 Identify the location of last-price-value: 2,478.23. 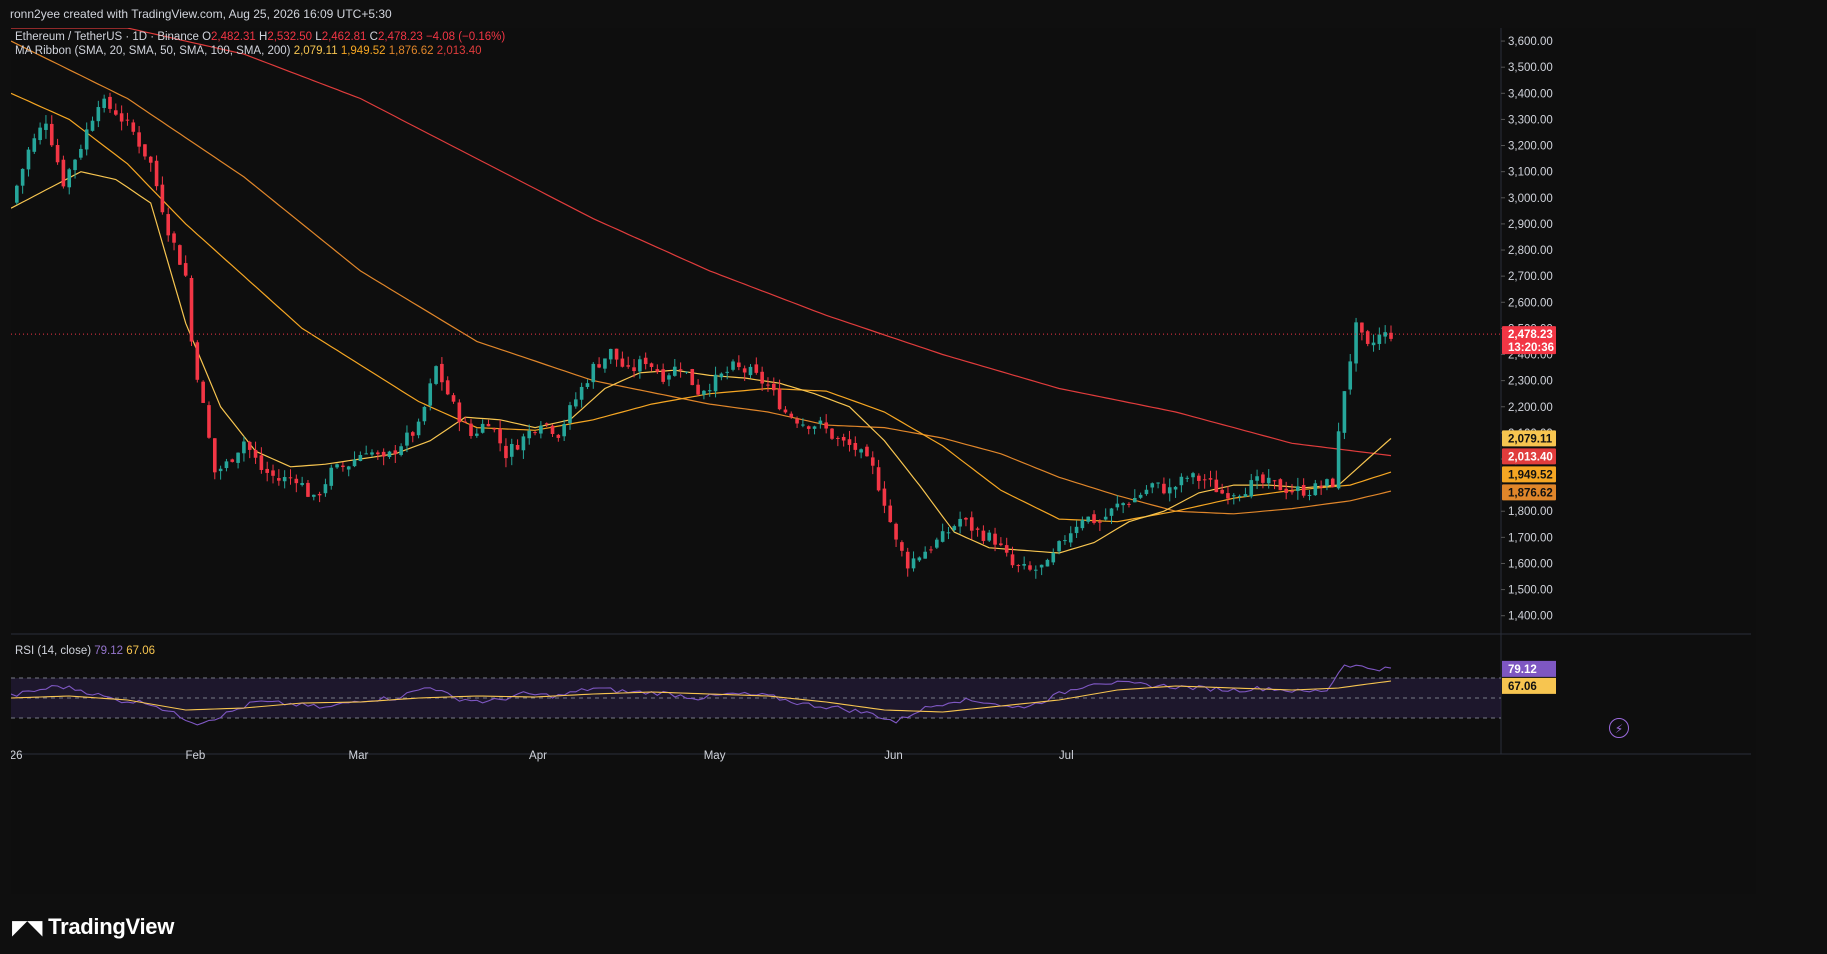
(1530, 335).